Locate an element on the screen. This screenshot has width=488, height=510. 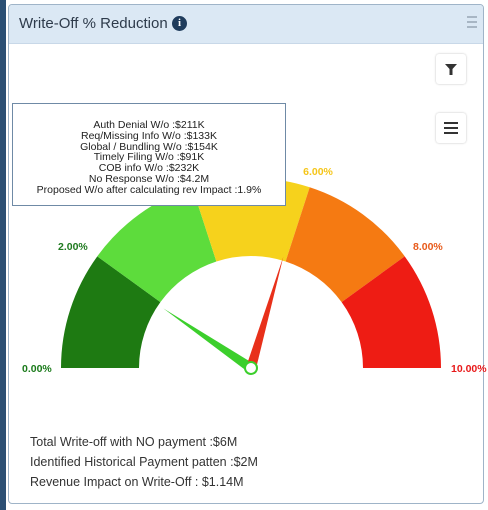
header-menu-icon is located at coordinates (472, 22).